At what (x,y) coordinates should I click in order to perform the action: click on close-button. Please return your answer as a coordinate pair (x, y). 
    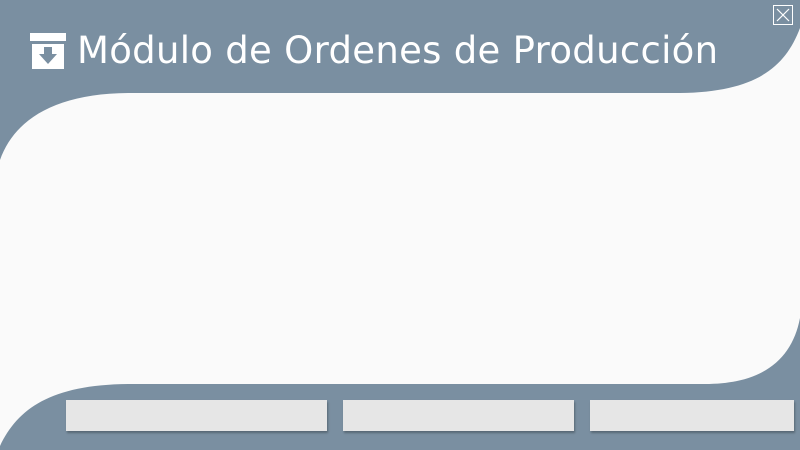
    Looking at the image, I should click on (783, 15).